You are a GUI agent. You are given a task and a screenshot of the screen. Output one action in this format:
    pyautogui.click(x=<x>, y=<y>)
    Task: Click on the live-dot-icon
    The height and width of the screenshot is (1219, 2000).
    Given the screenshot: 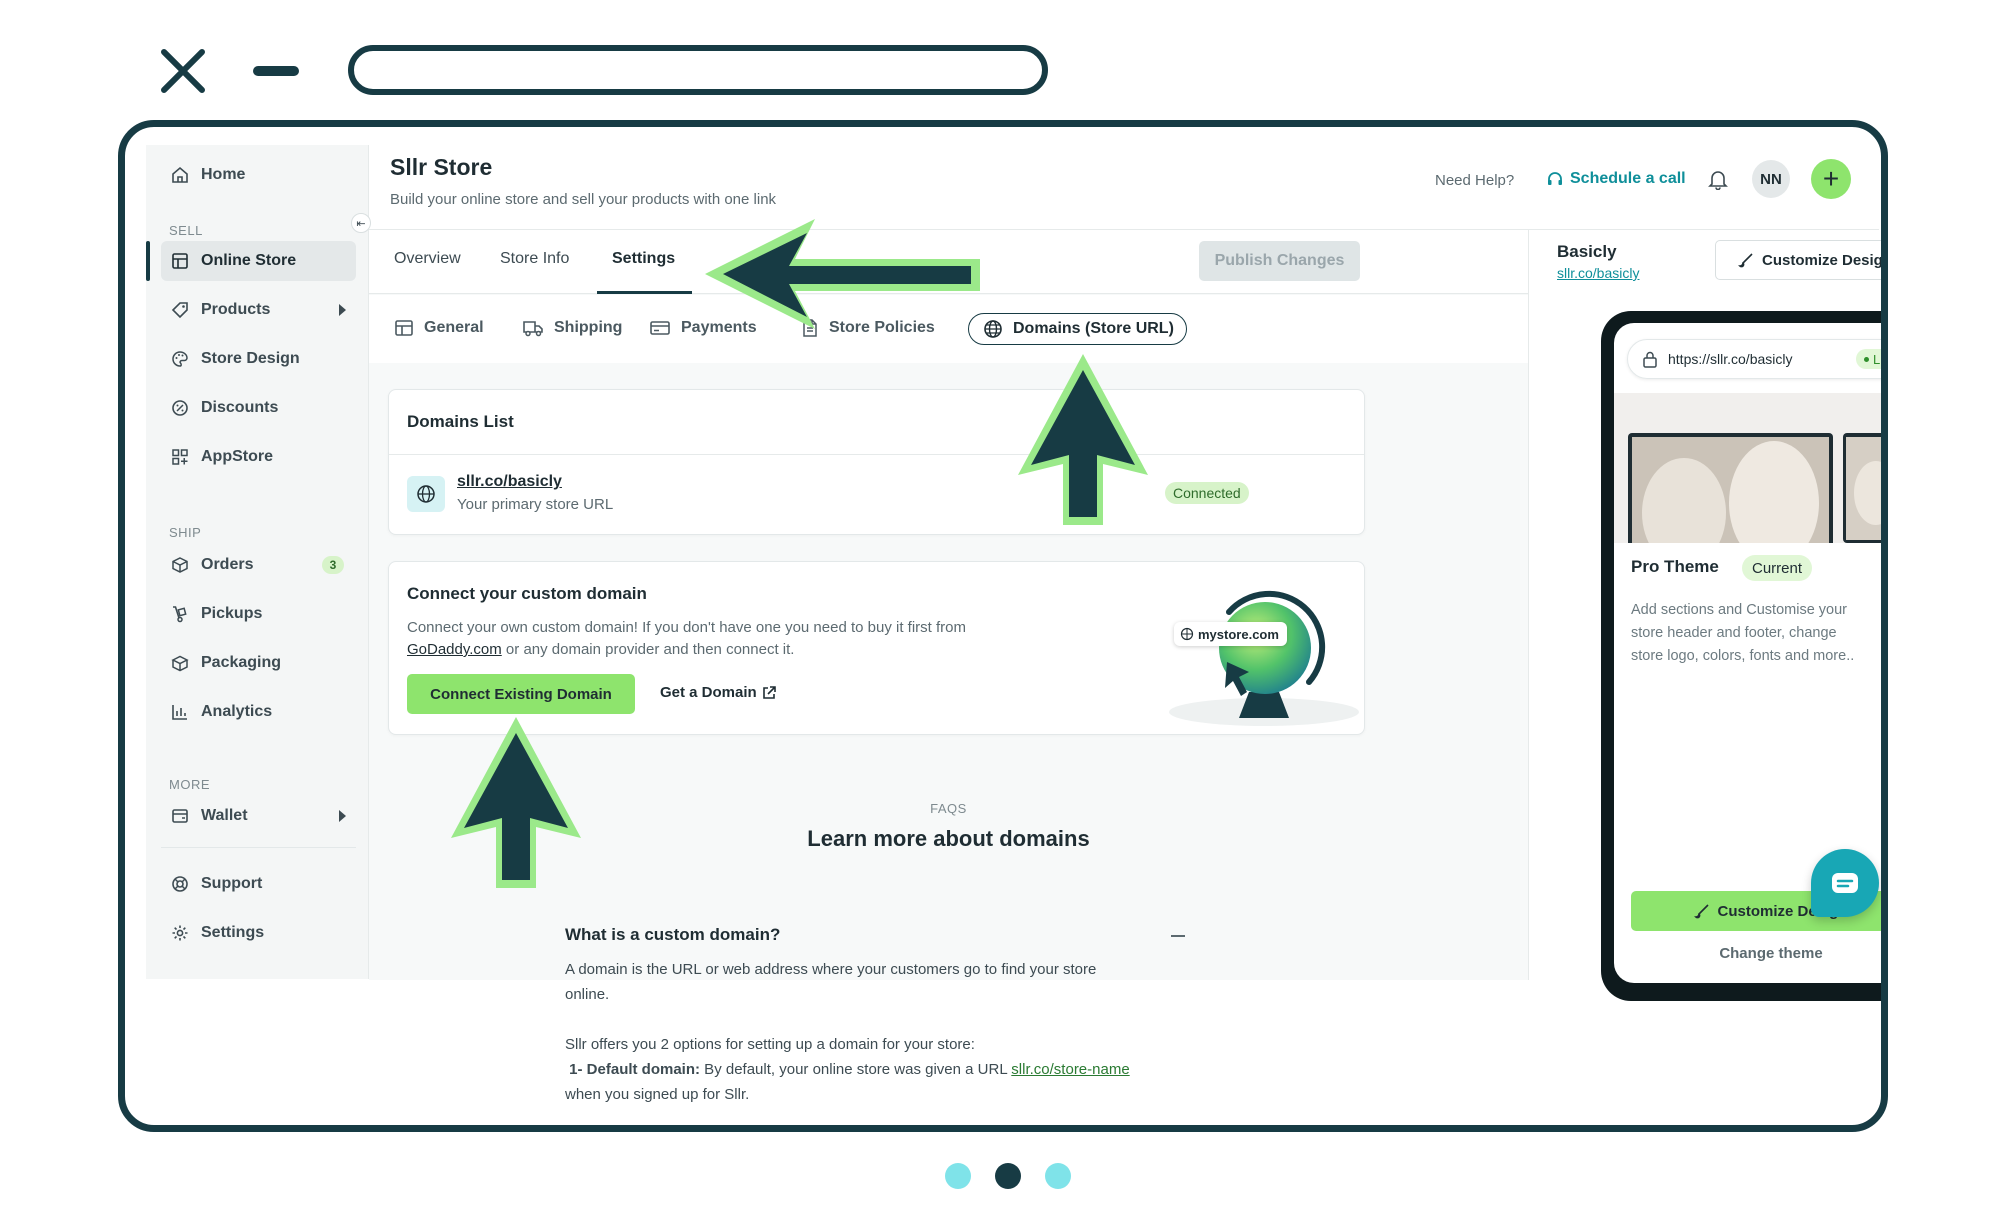 What is the action you would take?
    pyautogui.click(x=1866, y=359)
    